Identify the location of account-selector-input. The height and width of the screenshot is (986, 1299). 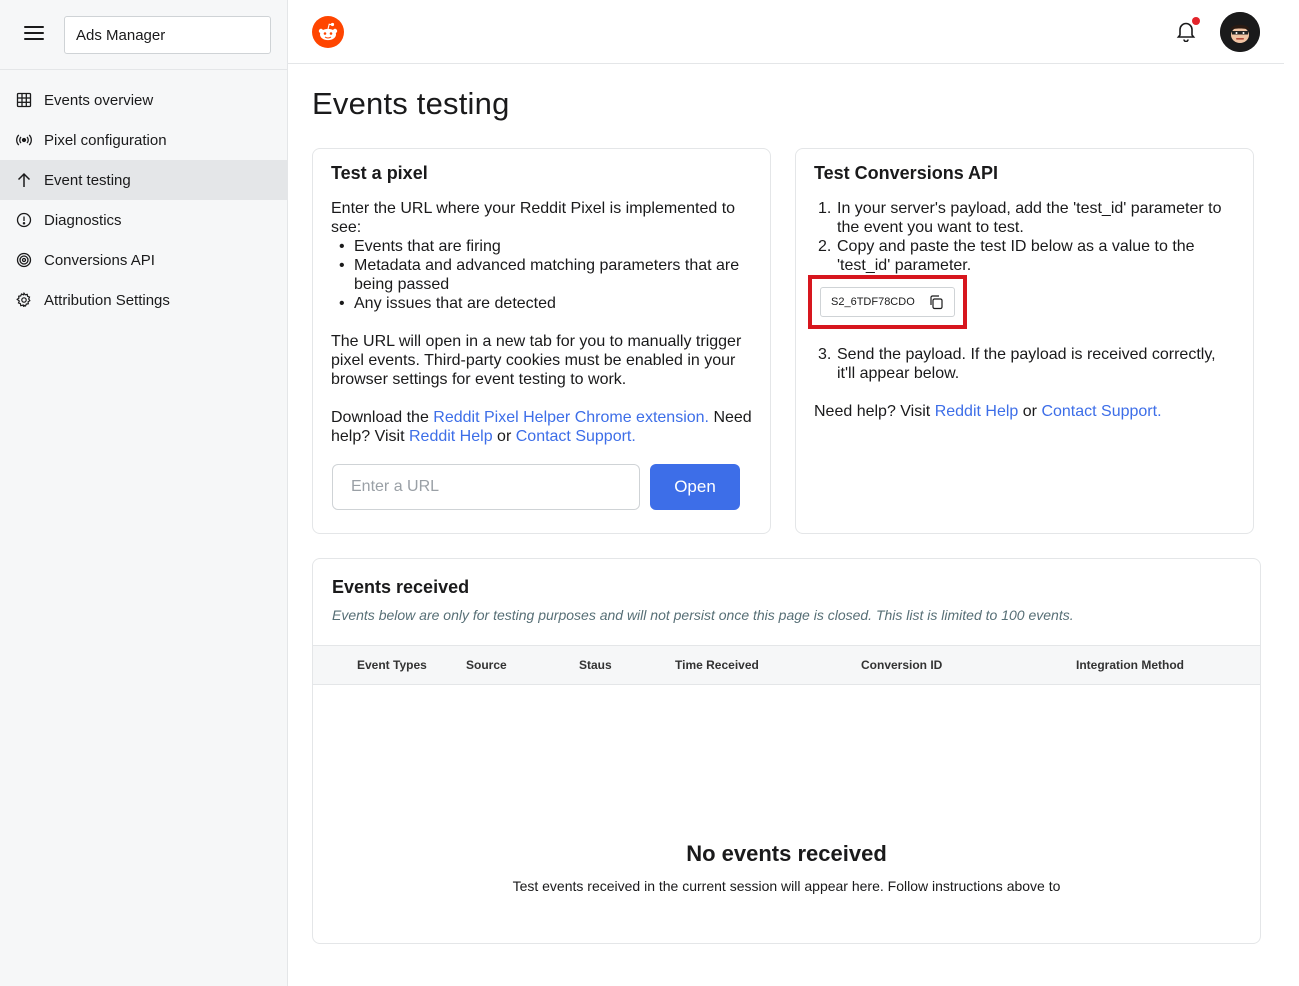
(167, 35).